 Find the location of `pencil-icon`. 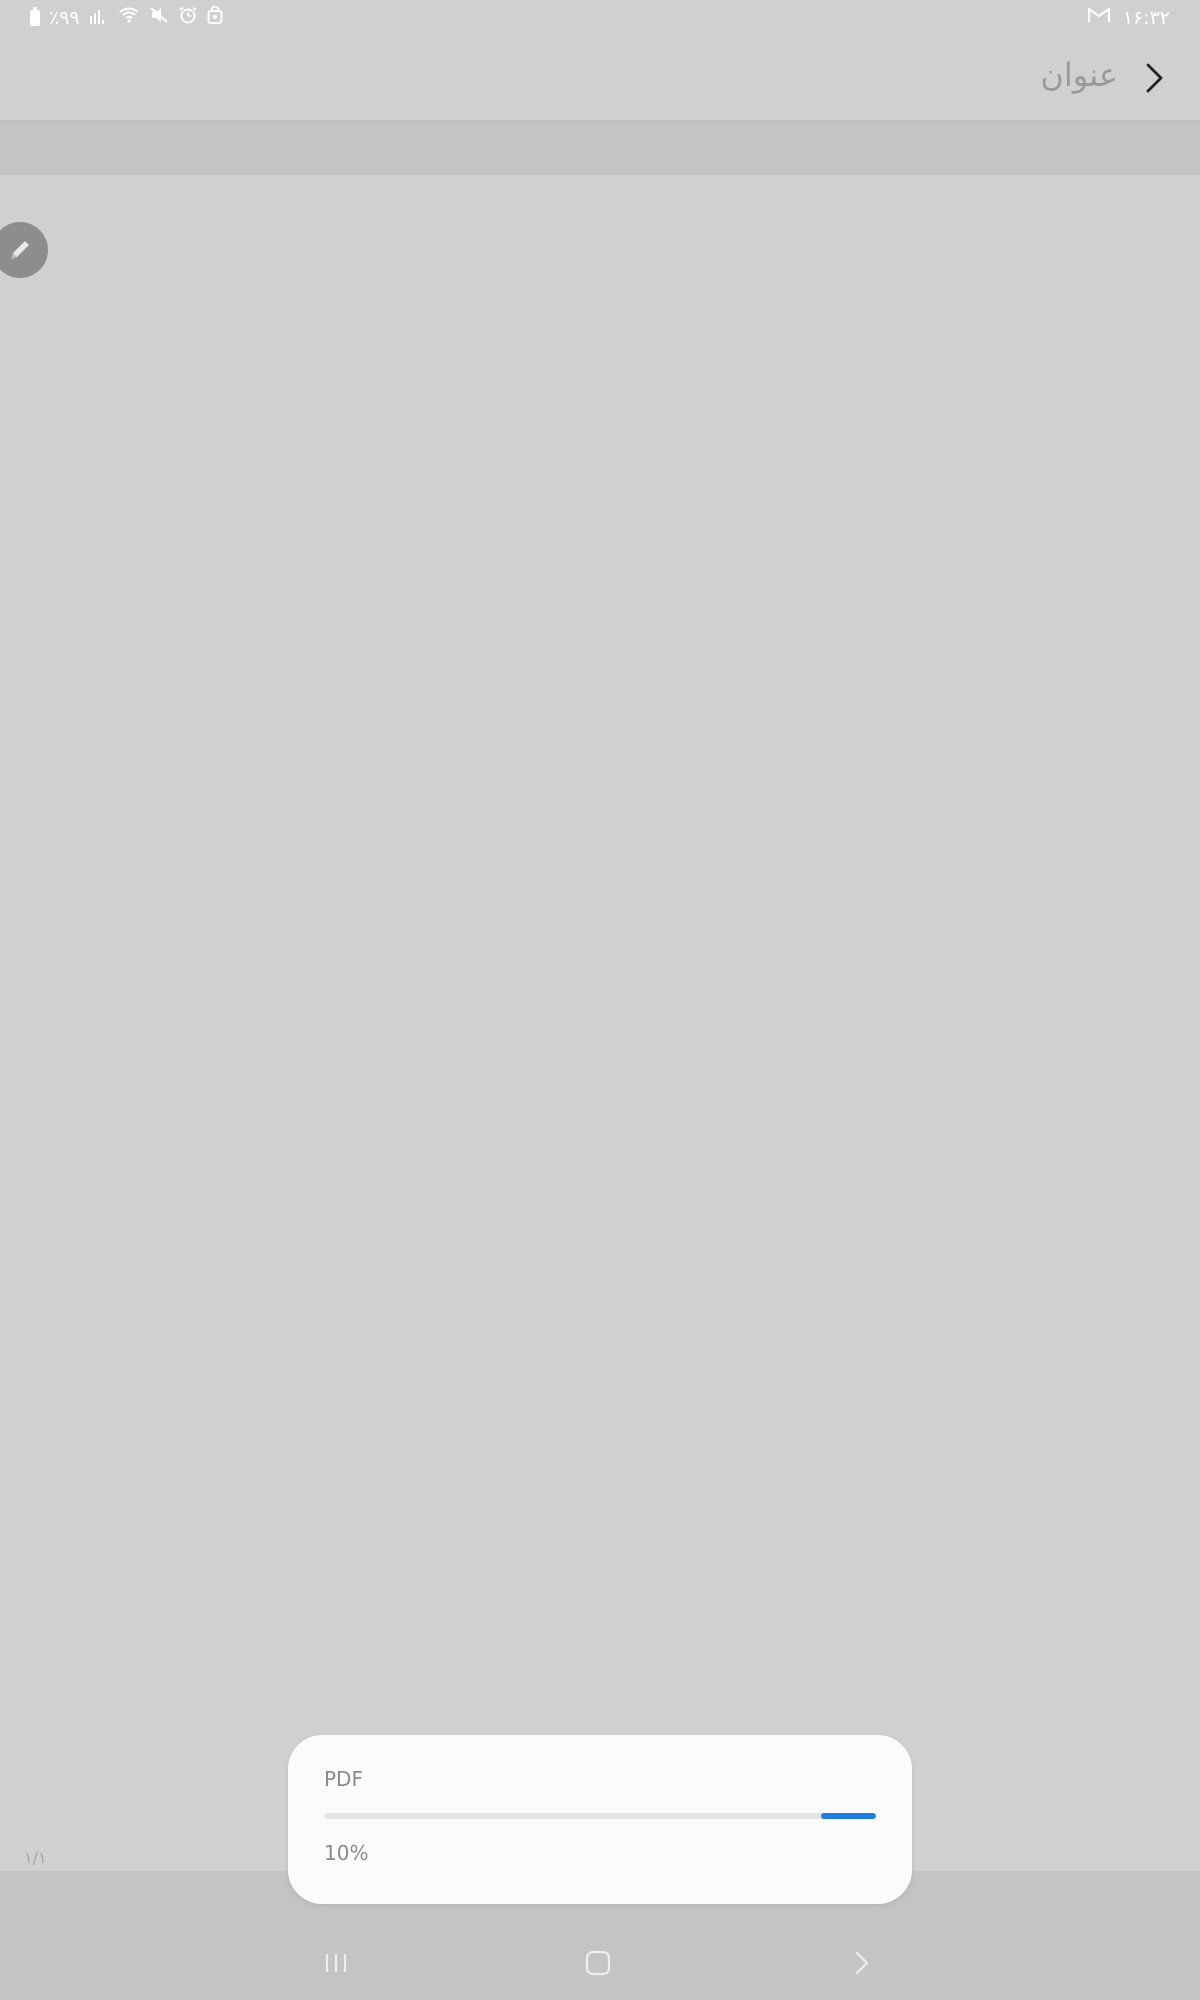

pencil-icon is located at coordinates (20, 250).